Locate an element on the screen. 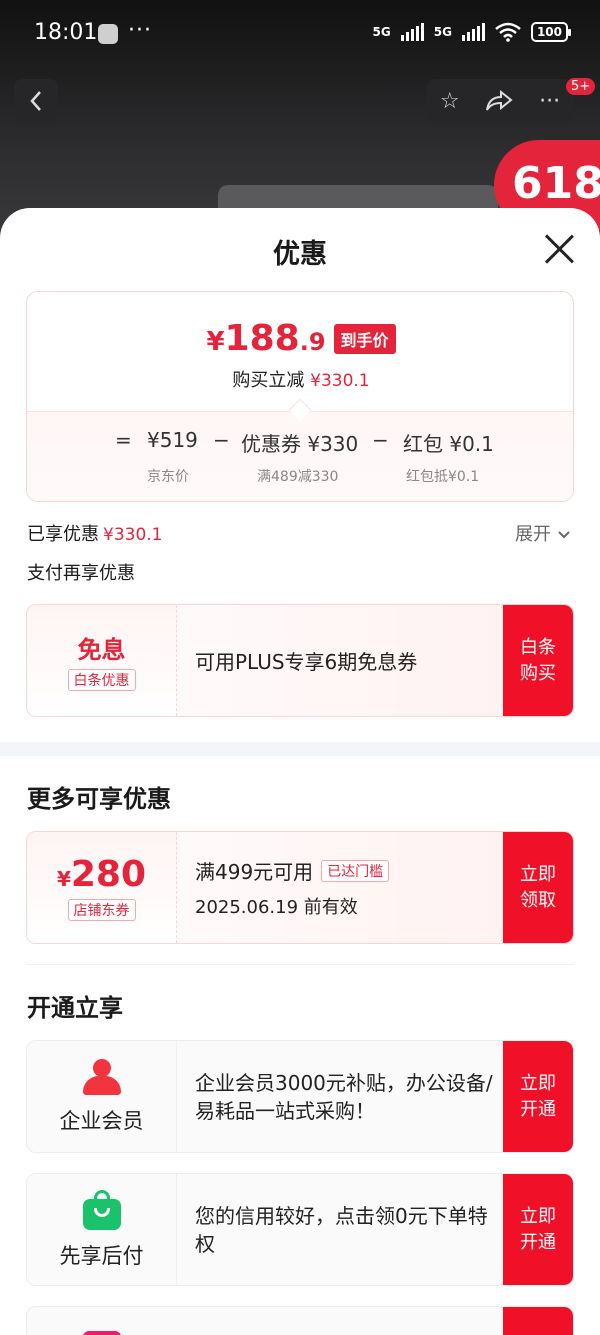 This screenshot has width=600, height=1335. final-price: ¥188.9 is located at coordinates (266, 338).